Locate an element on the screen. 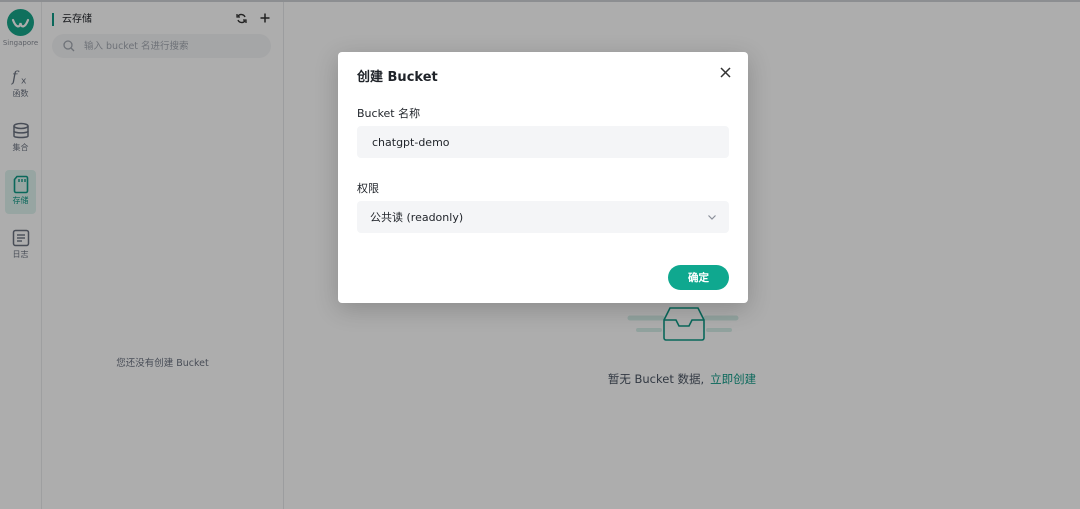  close-icon is located at coordinates (725, 72).